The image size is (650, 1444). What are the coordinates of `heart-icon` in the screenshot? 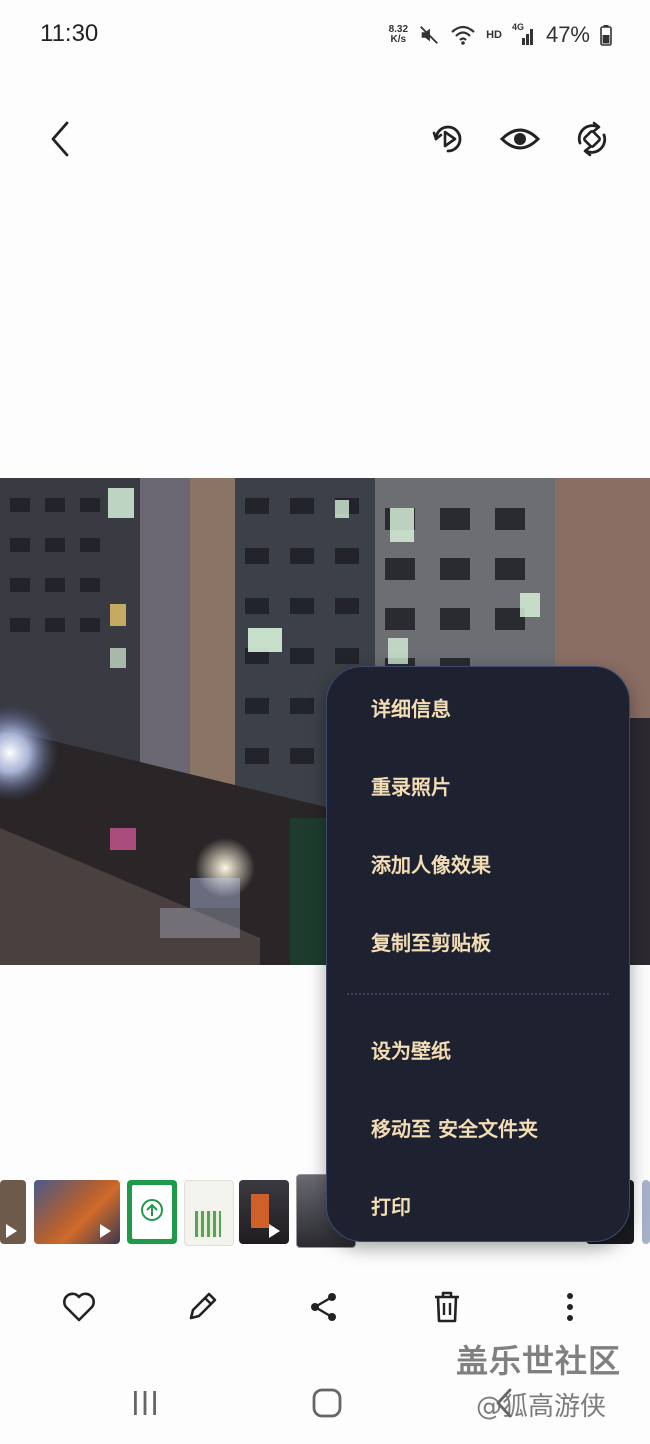 It's located at (79, 1307).